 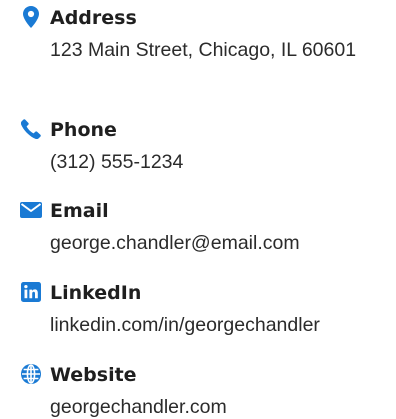 What do you see at coordinates (185, 325) in the screenshot?
I see `linkedin-value: linkedin.com/in/georgechandler` at bounding box center [185, 325].